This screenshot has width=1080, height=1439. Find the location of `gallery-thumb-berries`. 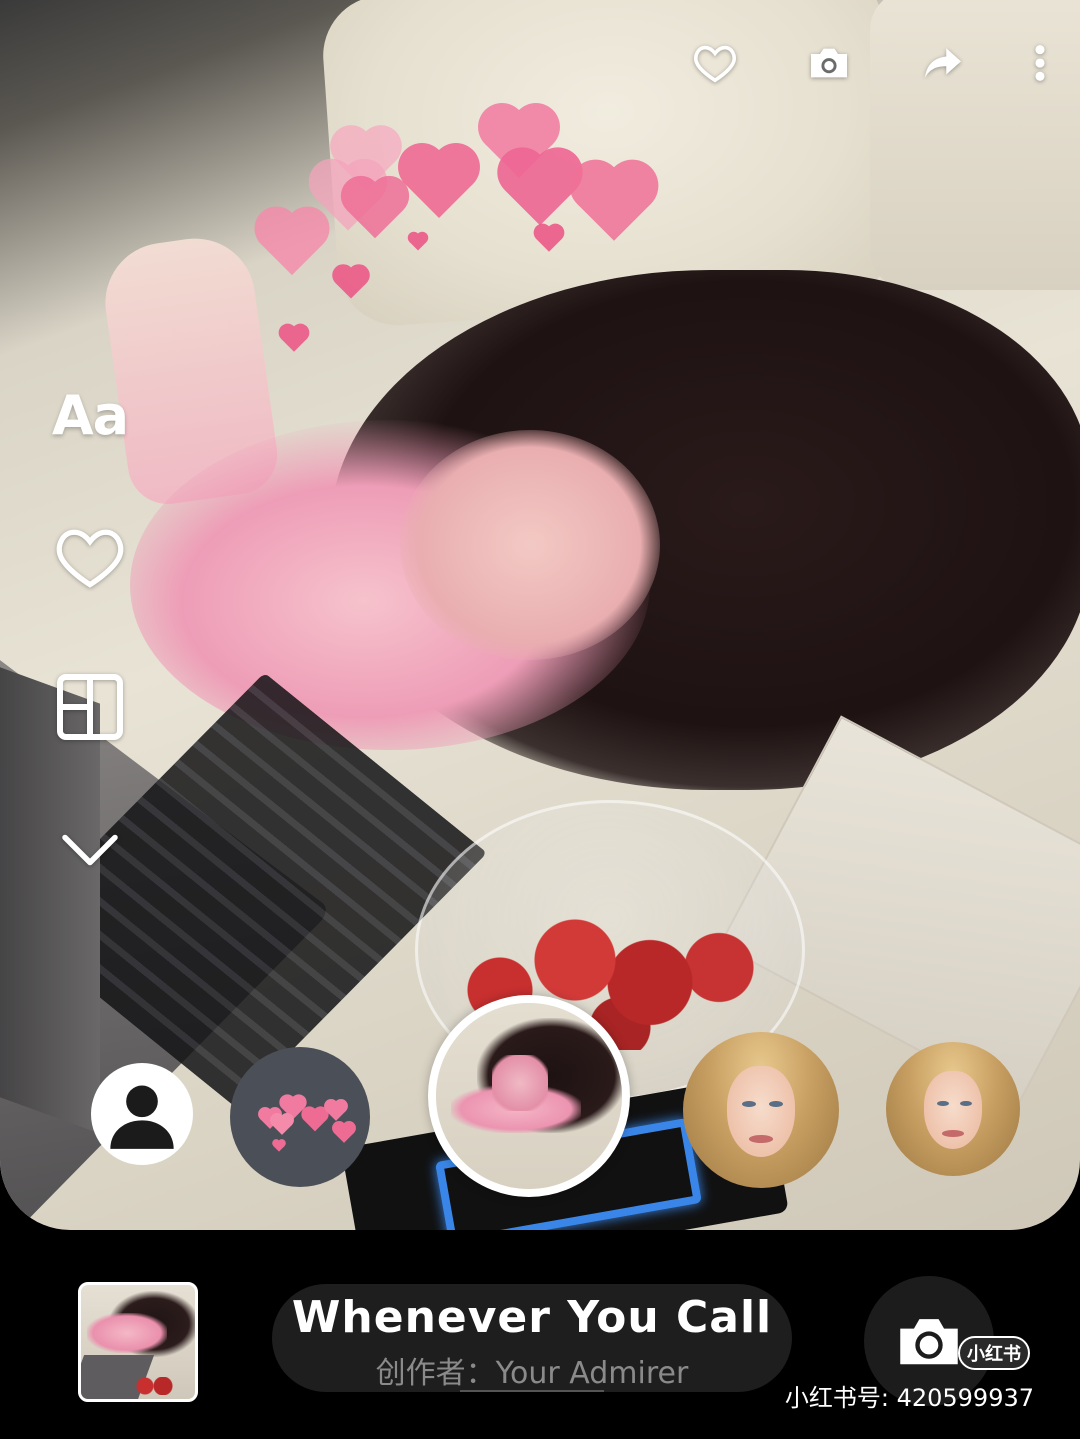

gallery-thumb-berries is located at coordinates (155, 1386).